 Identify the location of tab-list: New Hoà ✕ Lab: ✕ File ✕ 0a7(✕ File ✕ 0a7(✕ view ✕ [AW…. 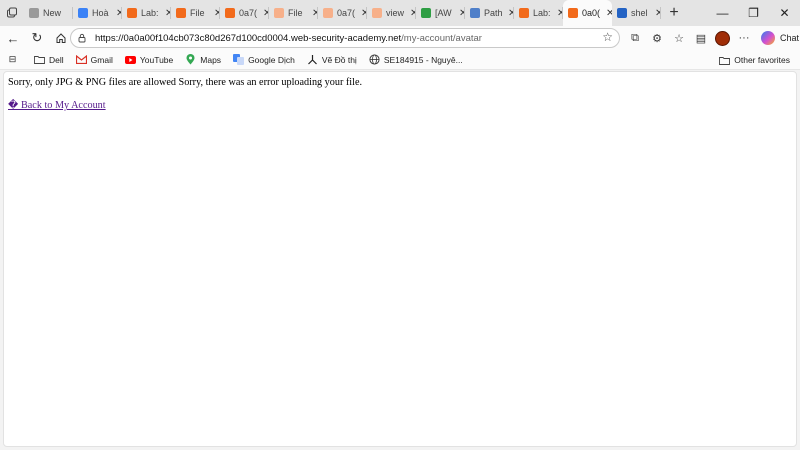
(342, 13).